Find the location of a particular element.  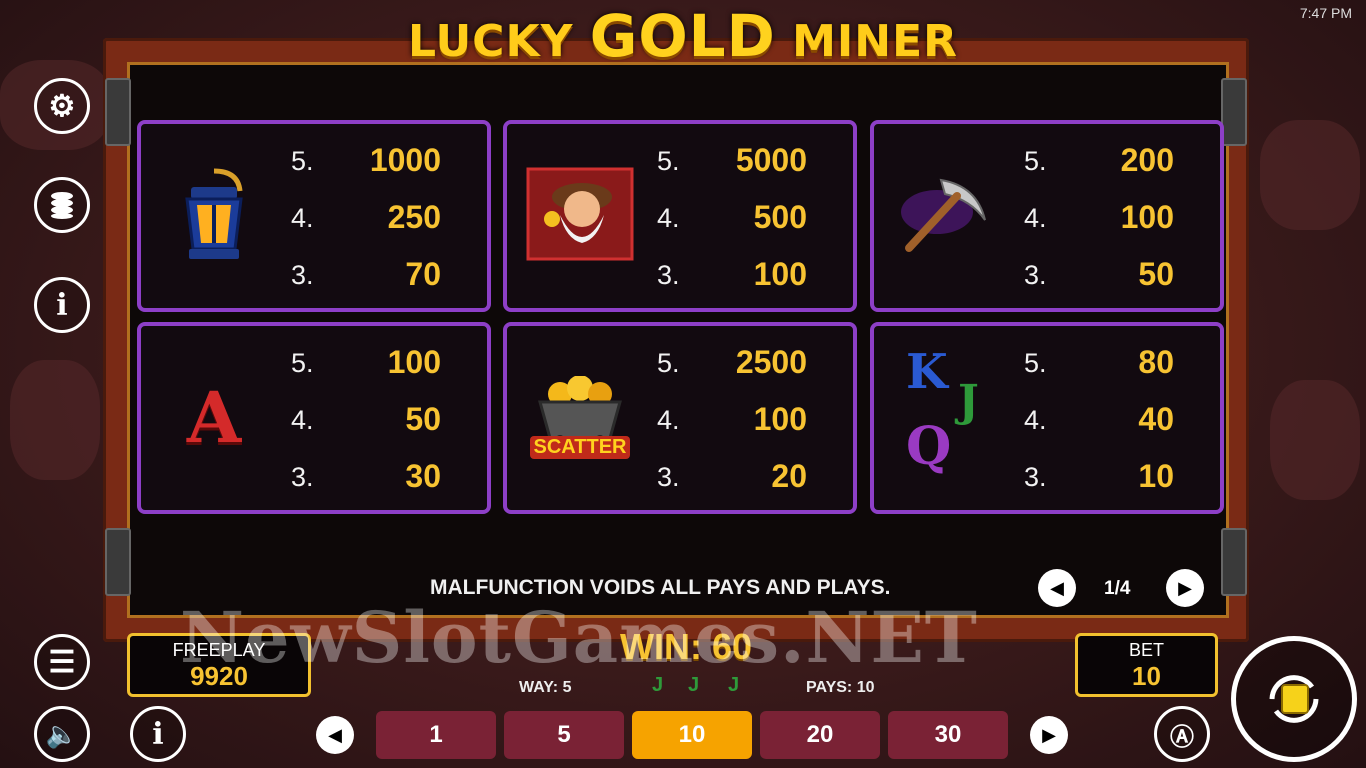

pay-value: 5000 is located at coordinates (771, 160).